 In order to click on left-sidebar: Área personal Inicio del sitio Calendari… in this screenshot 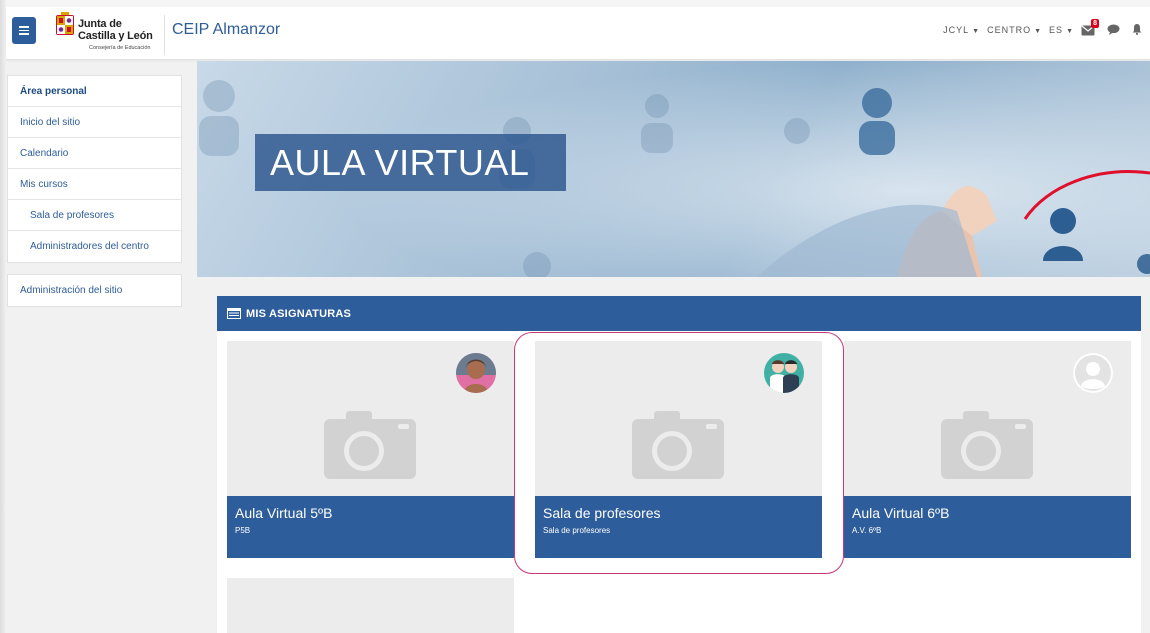, I will do `click(94, 191)`.